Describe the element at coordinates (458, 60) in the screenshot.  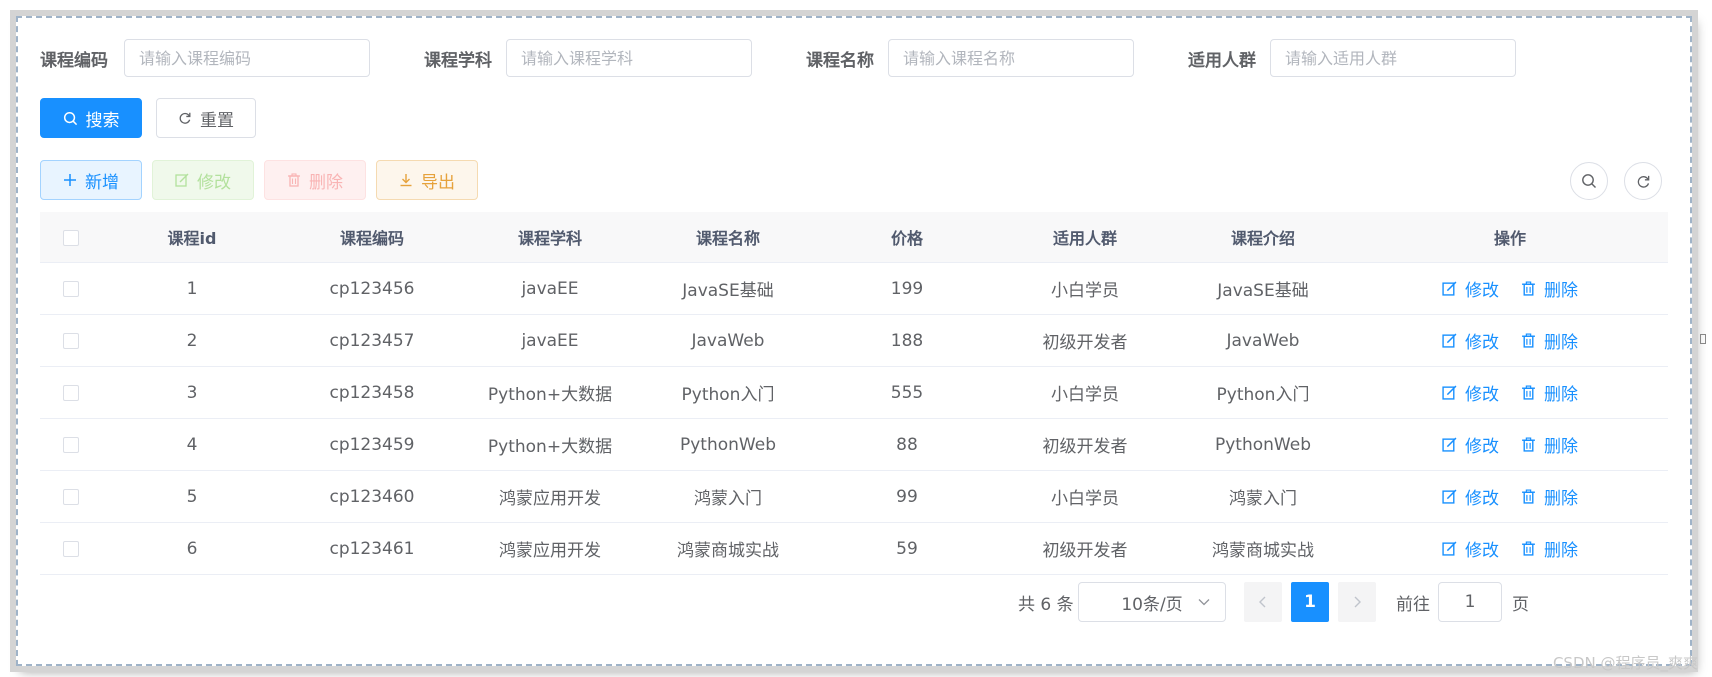
I see `field-label: 课程学科` at that location.